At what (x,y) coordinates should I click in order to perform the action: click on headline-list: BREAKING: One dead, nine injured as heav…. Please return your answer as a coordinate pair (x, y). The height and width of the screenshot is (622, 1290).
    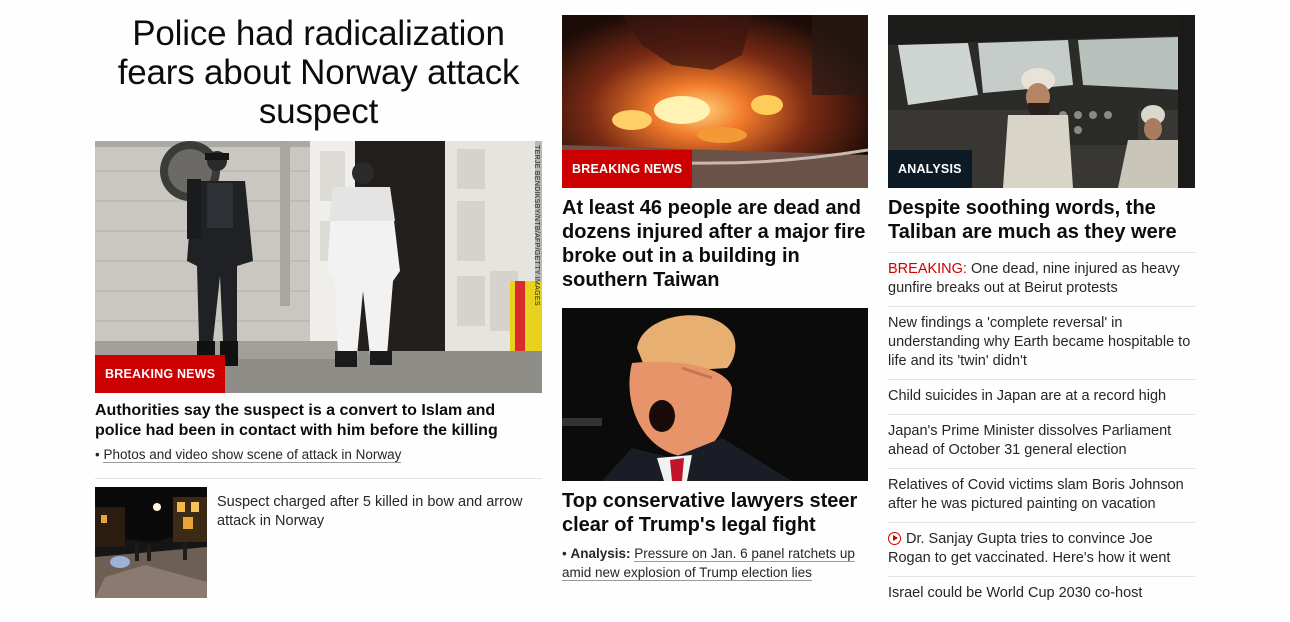
    Looking at the image, I should click on (1041, 431).